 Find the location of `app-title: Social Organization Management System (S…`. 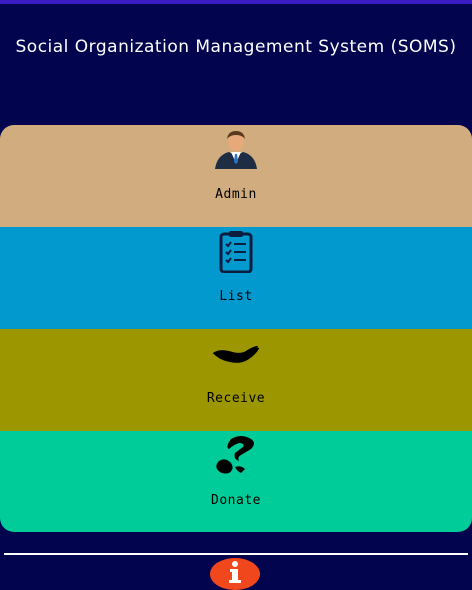

app-title: Social Organization Management System (S… is located at coordinates (236, 47).